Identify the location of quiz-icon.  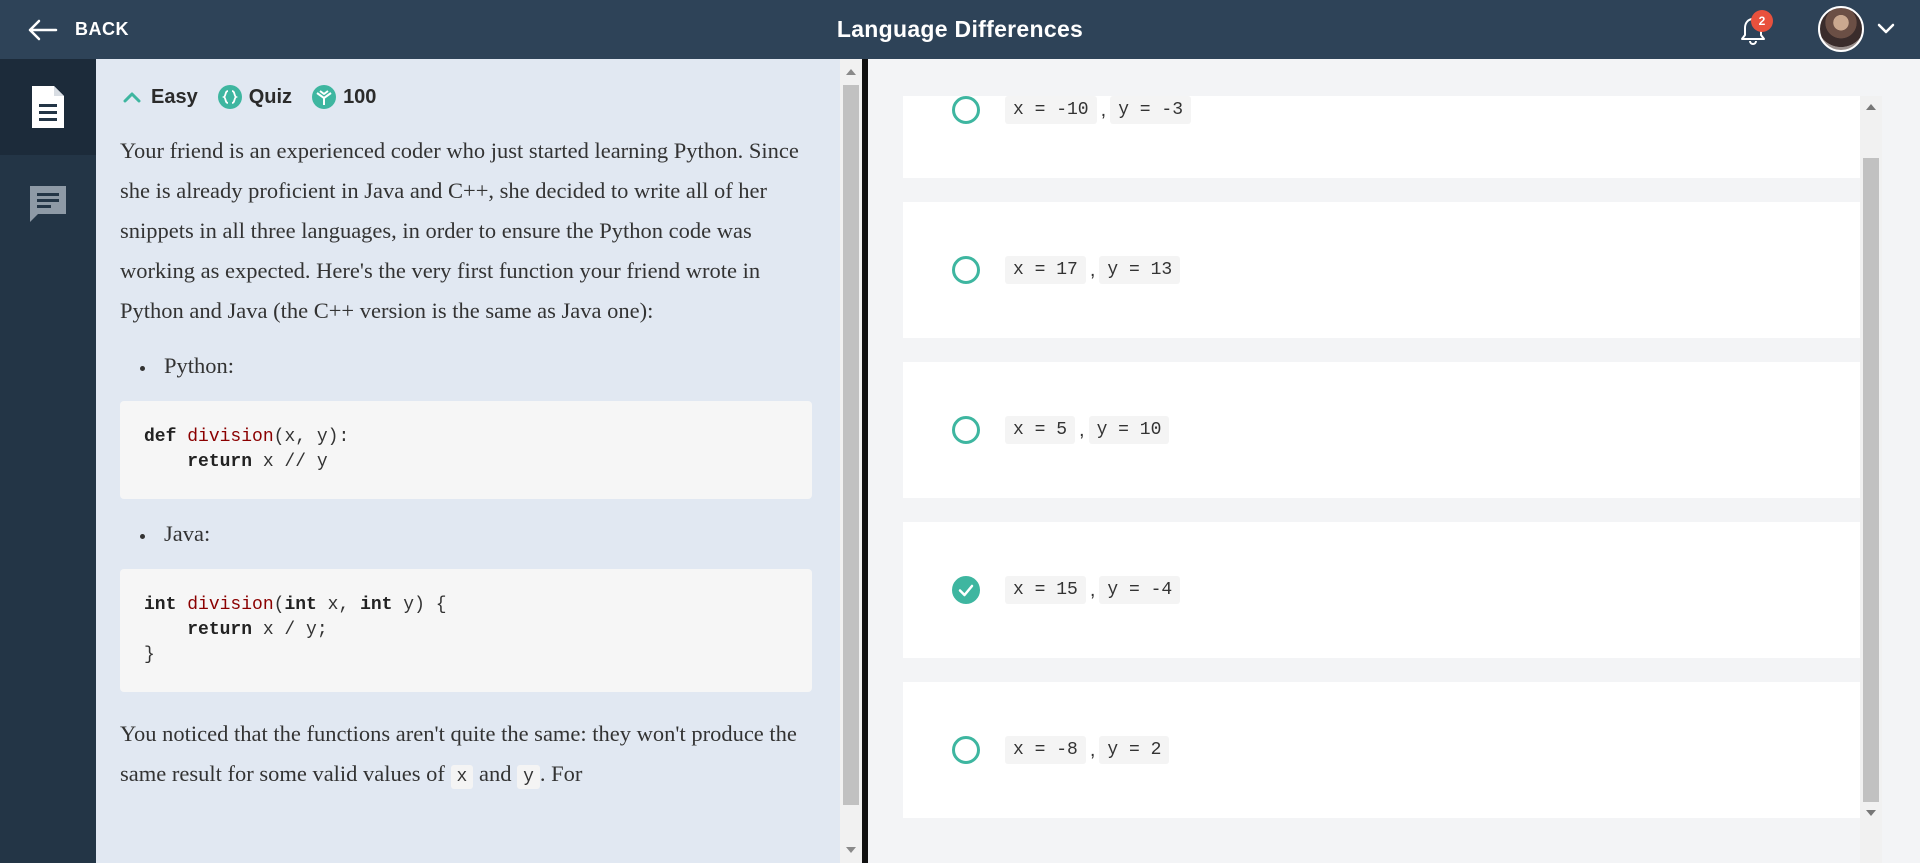
(229, 97).